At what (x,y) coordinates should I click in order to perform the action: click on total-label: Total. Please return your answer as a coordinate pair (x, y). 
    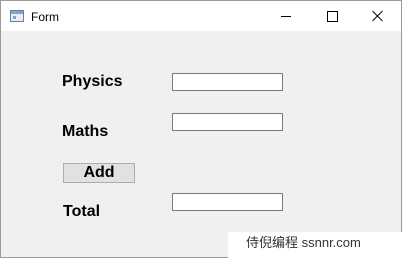
    Looking at the image, I should click on (82, 211).